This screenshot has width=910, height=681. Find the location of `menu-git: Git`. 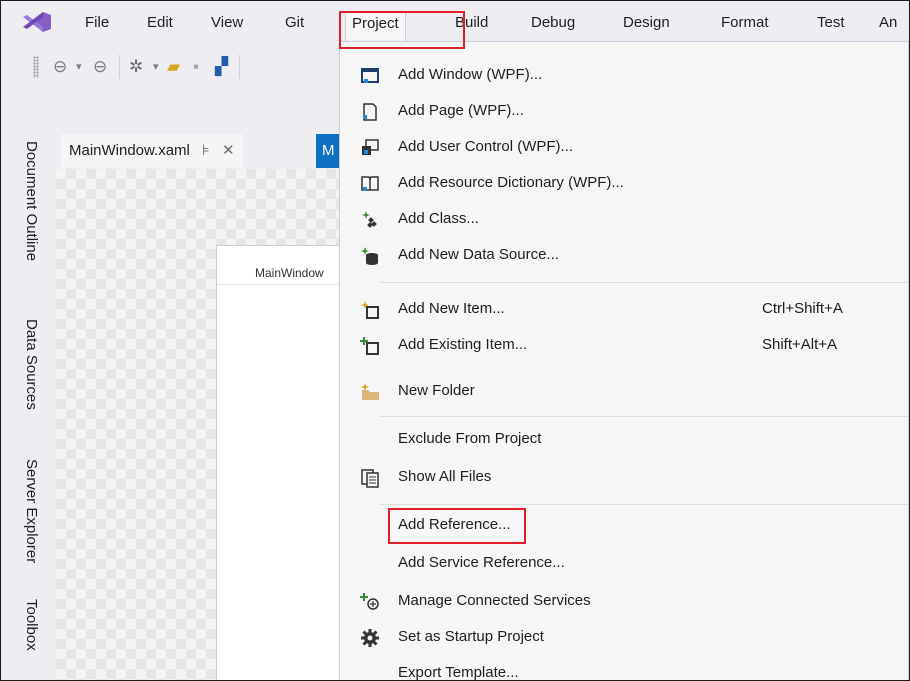

menu-git: Git is located at coordinates (294, 22).